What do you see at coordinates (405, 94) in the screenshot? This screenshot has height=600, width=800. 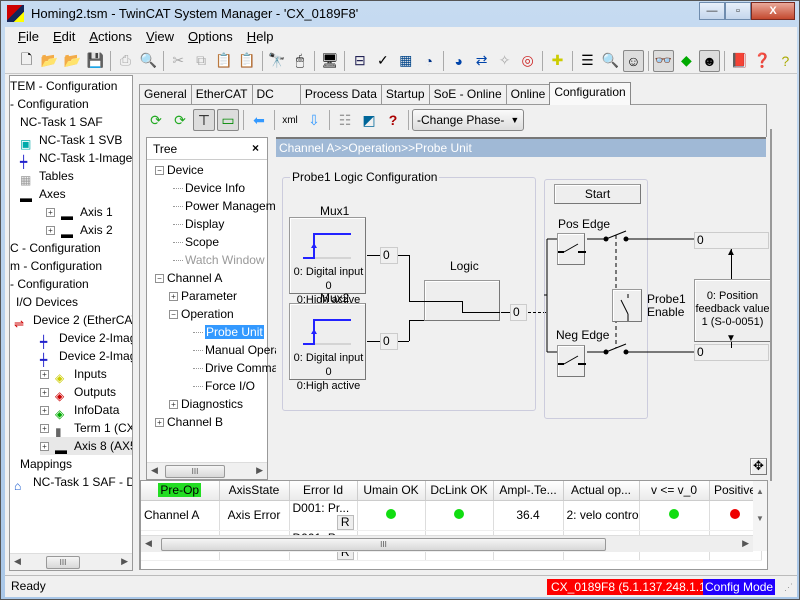 I see `tab-startup: Startup` at bounding box center [405, 94].